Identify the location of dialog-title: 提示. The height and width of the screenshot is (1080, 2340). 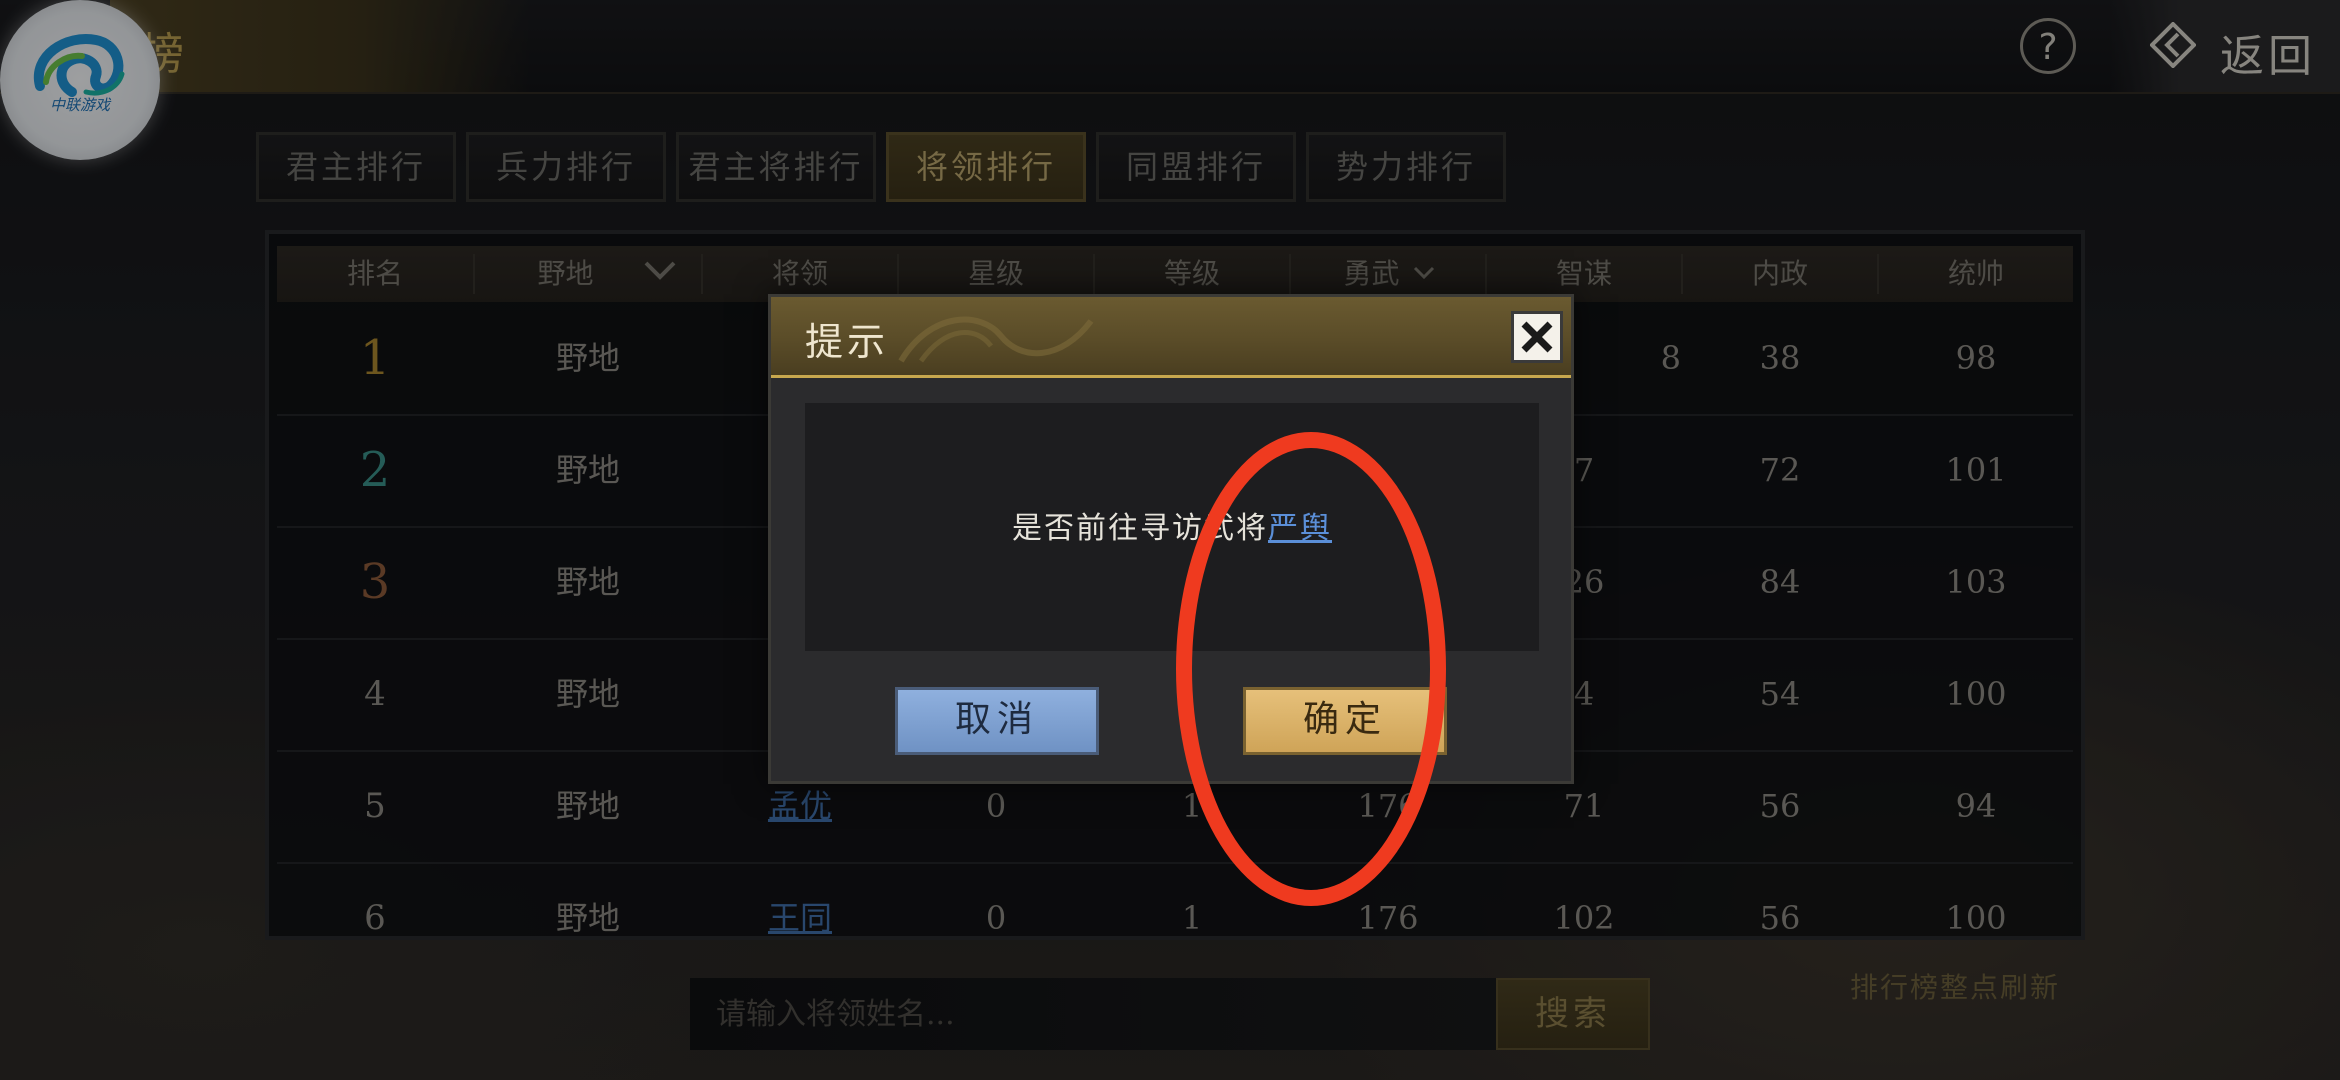
(847, 342).